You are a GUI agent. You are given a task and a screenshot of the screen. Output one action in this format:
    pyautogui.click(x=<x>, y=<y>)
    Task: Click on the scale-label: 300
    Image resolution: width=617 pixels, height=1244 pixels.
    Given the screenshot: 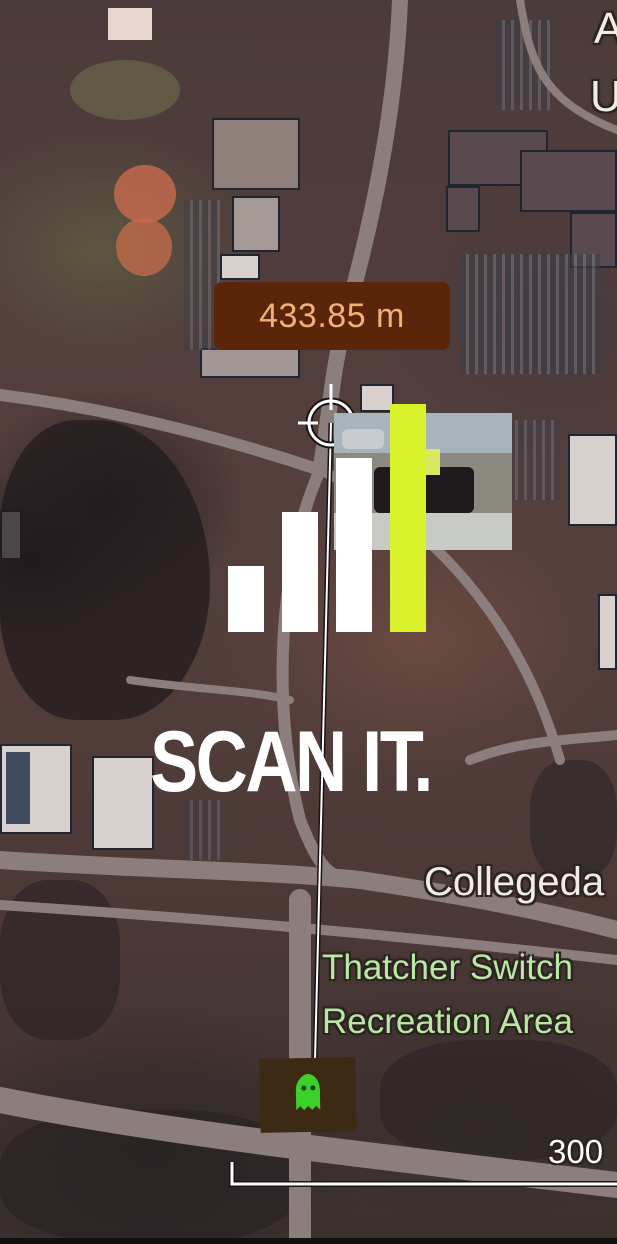 What is the action you would take?
    pyautogui.click(x=576, y=1151)
    